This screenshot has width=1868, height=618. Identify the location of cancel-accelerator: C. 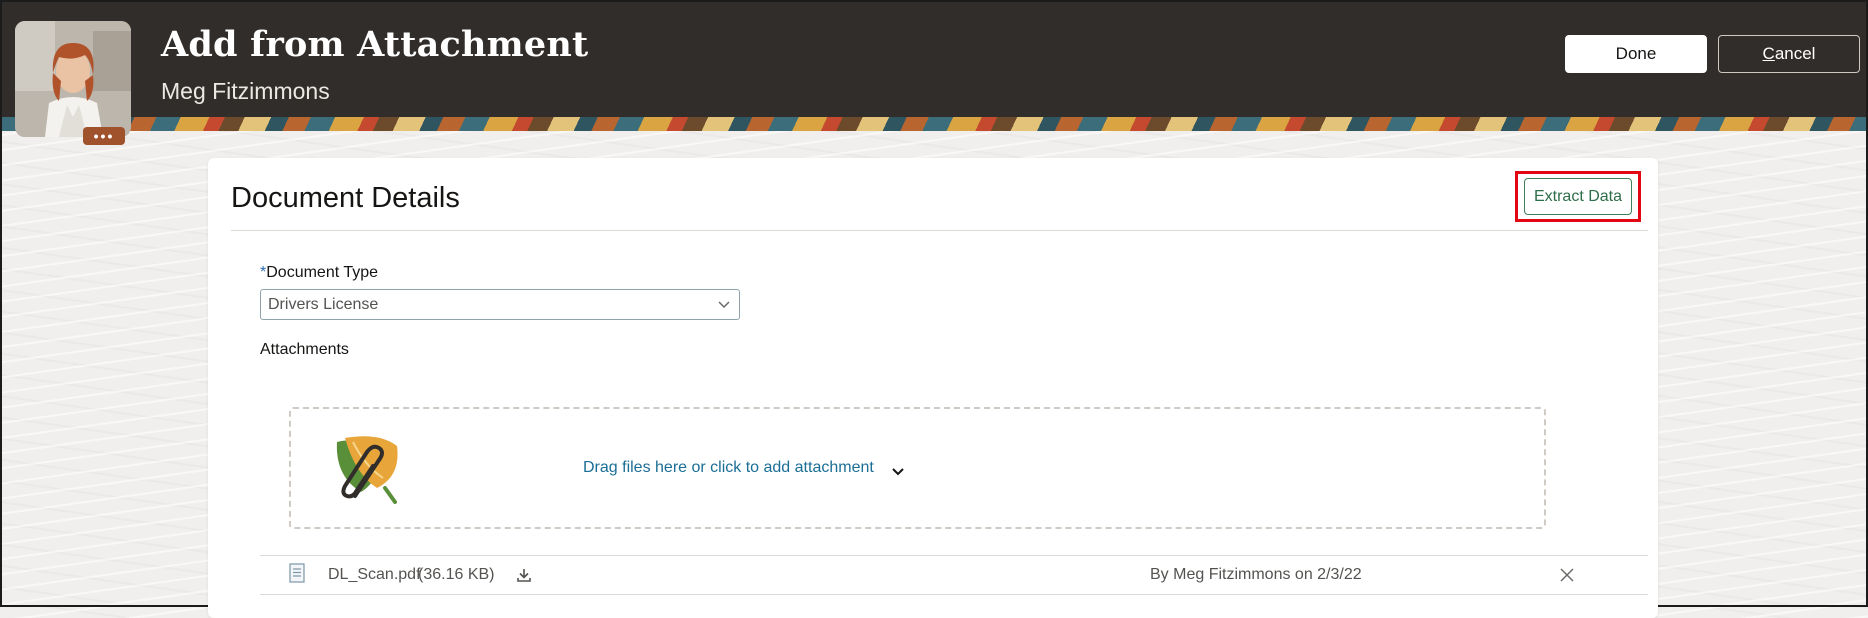
(1768, 53).